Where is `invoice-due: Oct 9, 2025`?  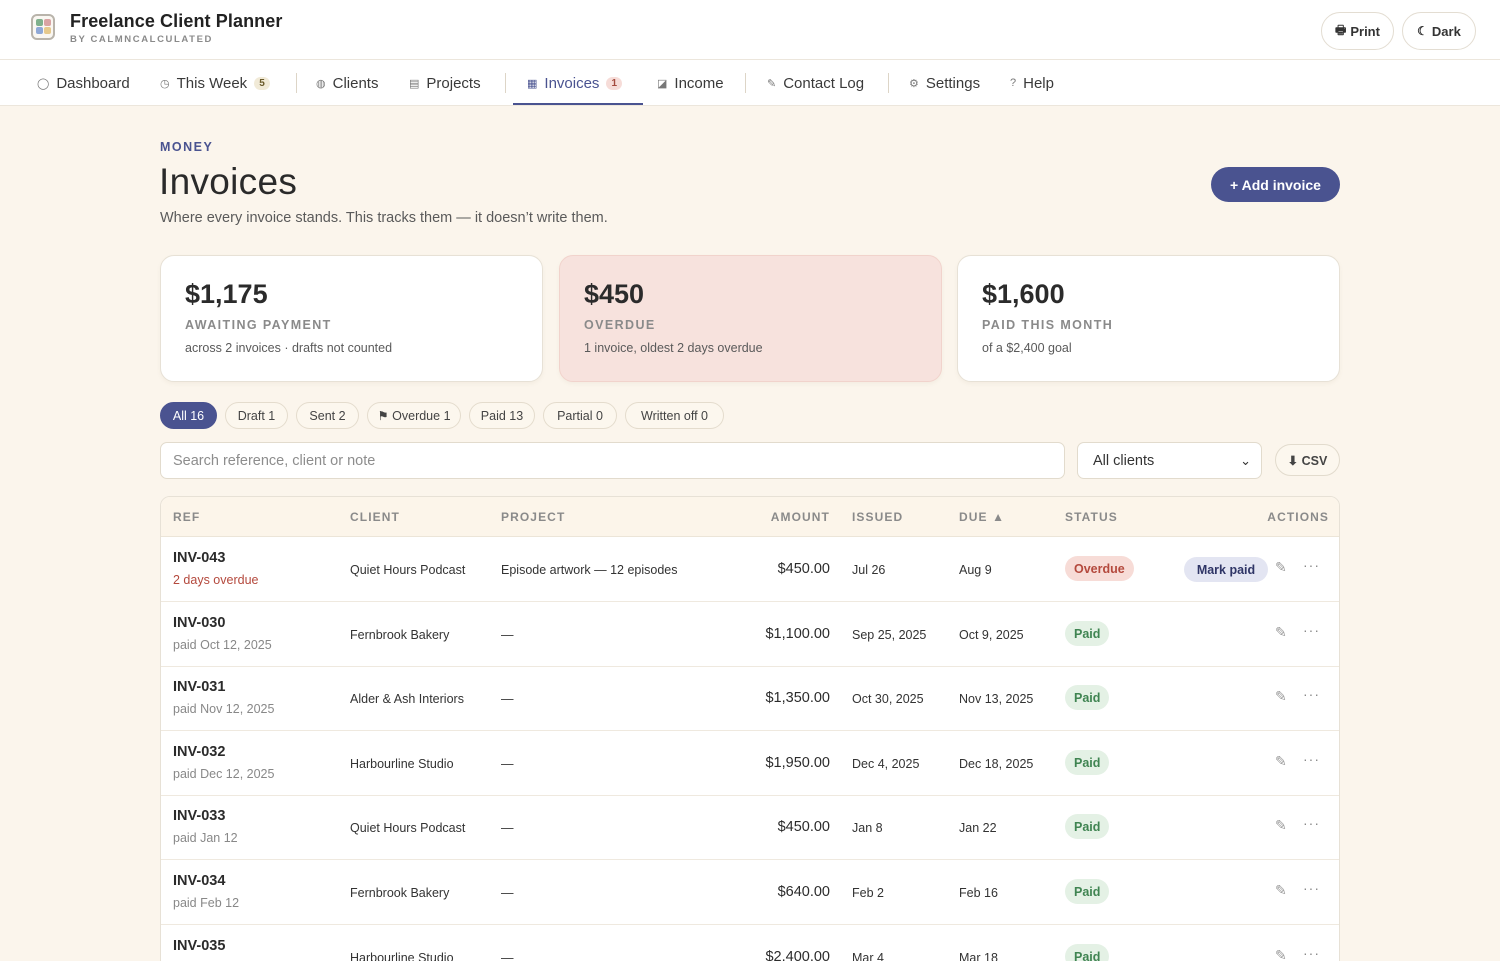
invoice-due: Oct 9, 2025 is located at coordinates (991, 635).